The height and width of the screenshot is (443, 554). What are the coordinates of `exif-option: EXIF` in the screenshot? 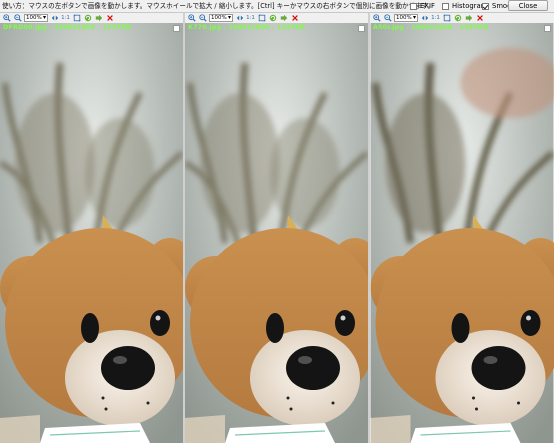 It's located at (422, 6).